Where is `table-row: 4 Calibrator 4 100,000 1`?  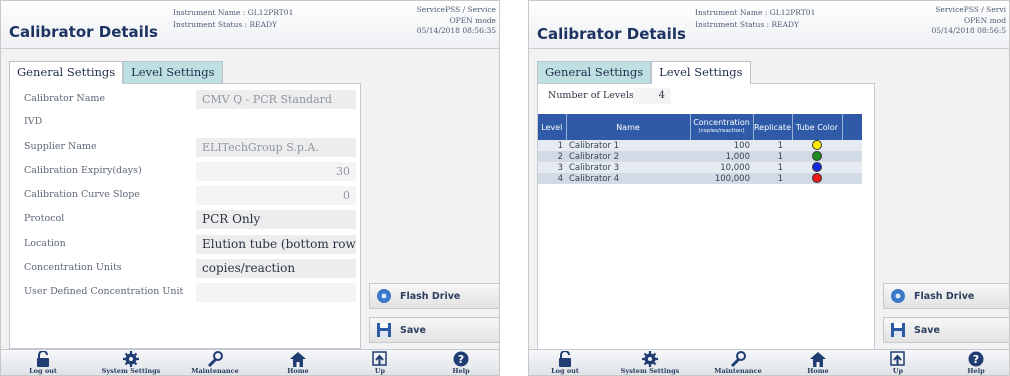 table-row: 4 Calibrator 4 100,000 1 is located at coordinates (700, 178).